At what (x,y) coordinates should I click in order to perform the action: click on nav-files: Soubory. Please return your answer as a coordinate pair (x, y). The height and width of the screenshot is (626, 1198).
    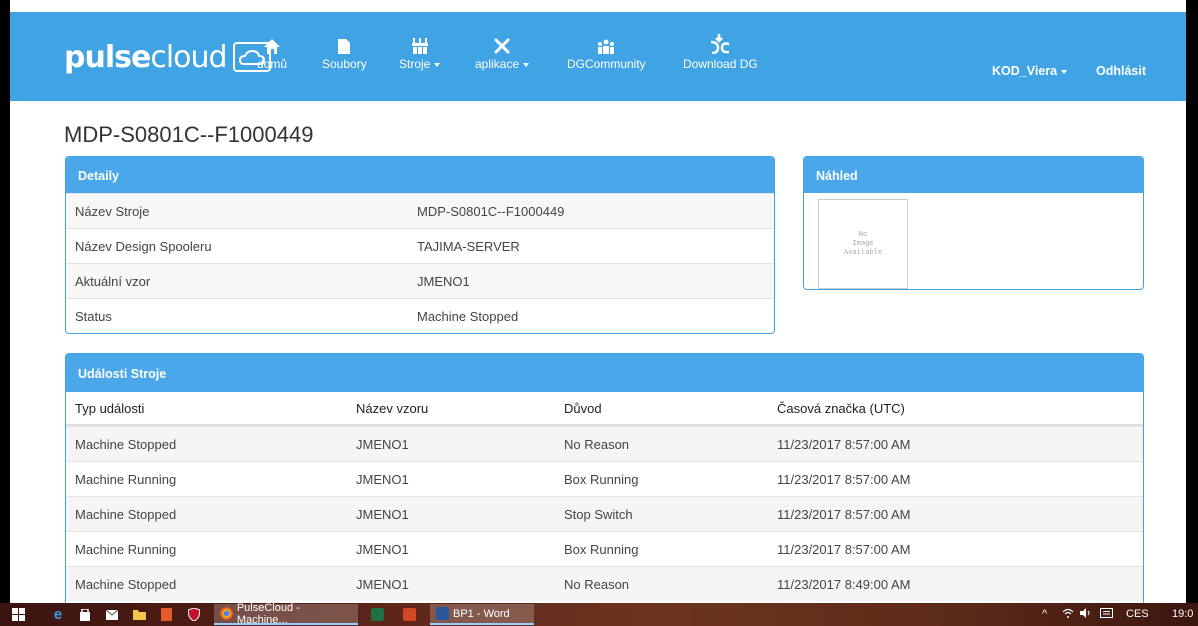
    Looking at the image, I should click on (344, 62).